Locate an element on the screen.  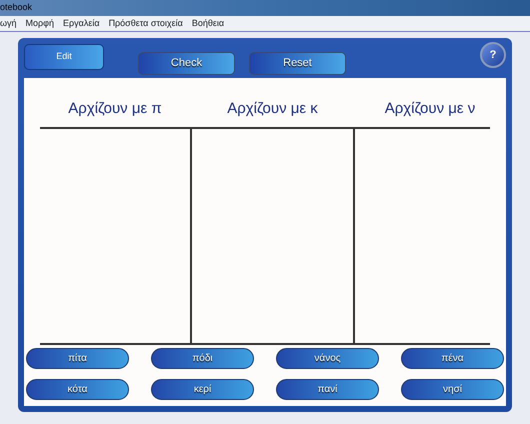
word-chip: πίτα is located at coordinates (77, 358).